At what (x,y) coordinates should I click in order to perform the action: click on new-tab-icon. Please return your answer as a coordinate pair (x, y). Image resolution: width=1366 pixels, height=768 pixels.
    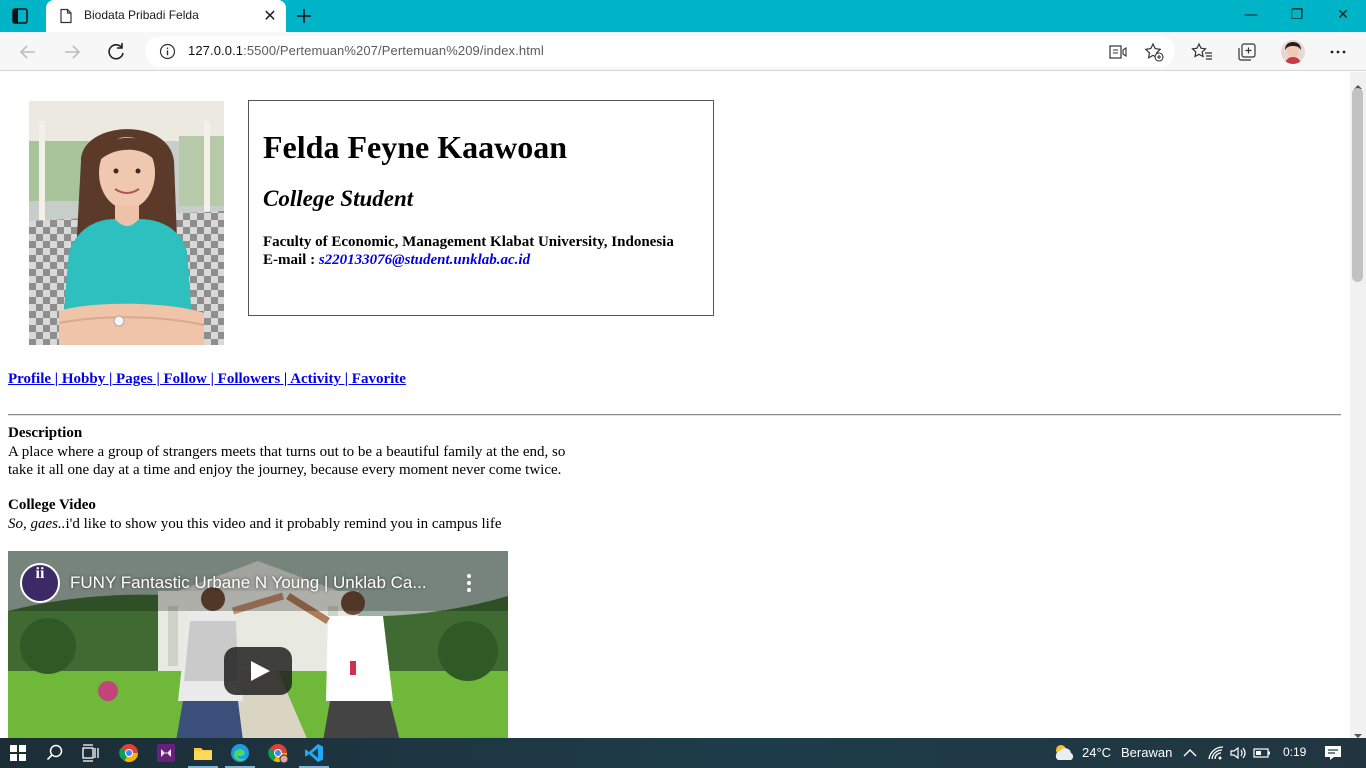
    Looking at the image, I should click on (304, 16).